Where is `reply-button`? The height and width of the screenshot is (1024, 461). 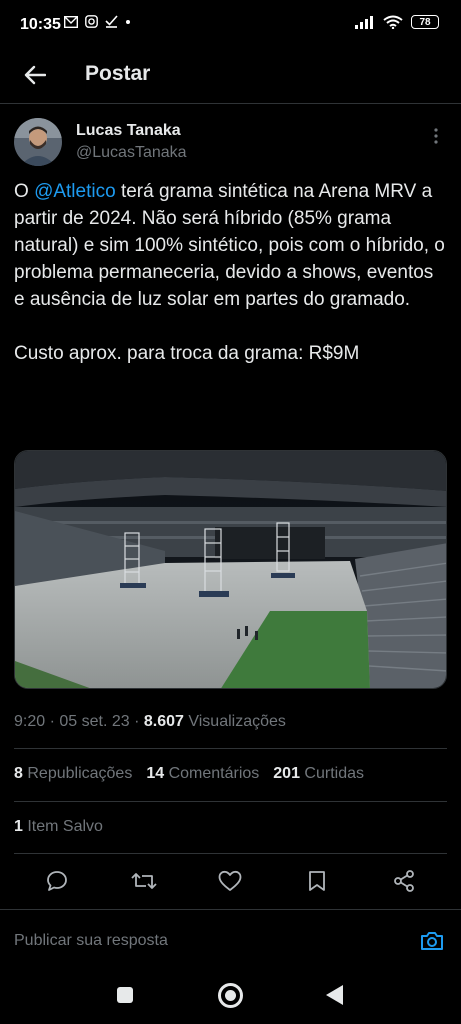 reply-button is located at coordinates (57, 881).